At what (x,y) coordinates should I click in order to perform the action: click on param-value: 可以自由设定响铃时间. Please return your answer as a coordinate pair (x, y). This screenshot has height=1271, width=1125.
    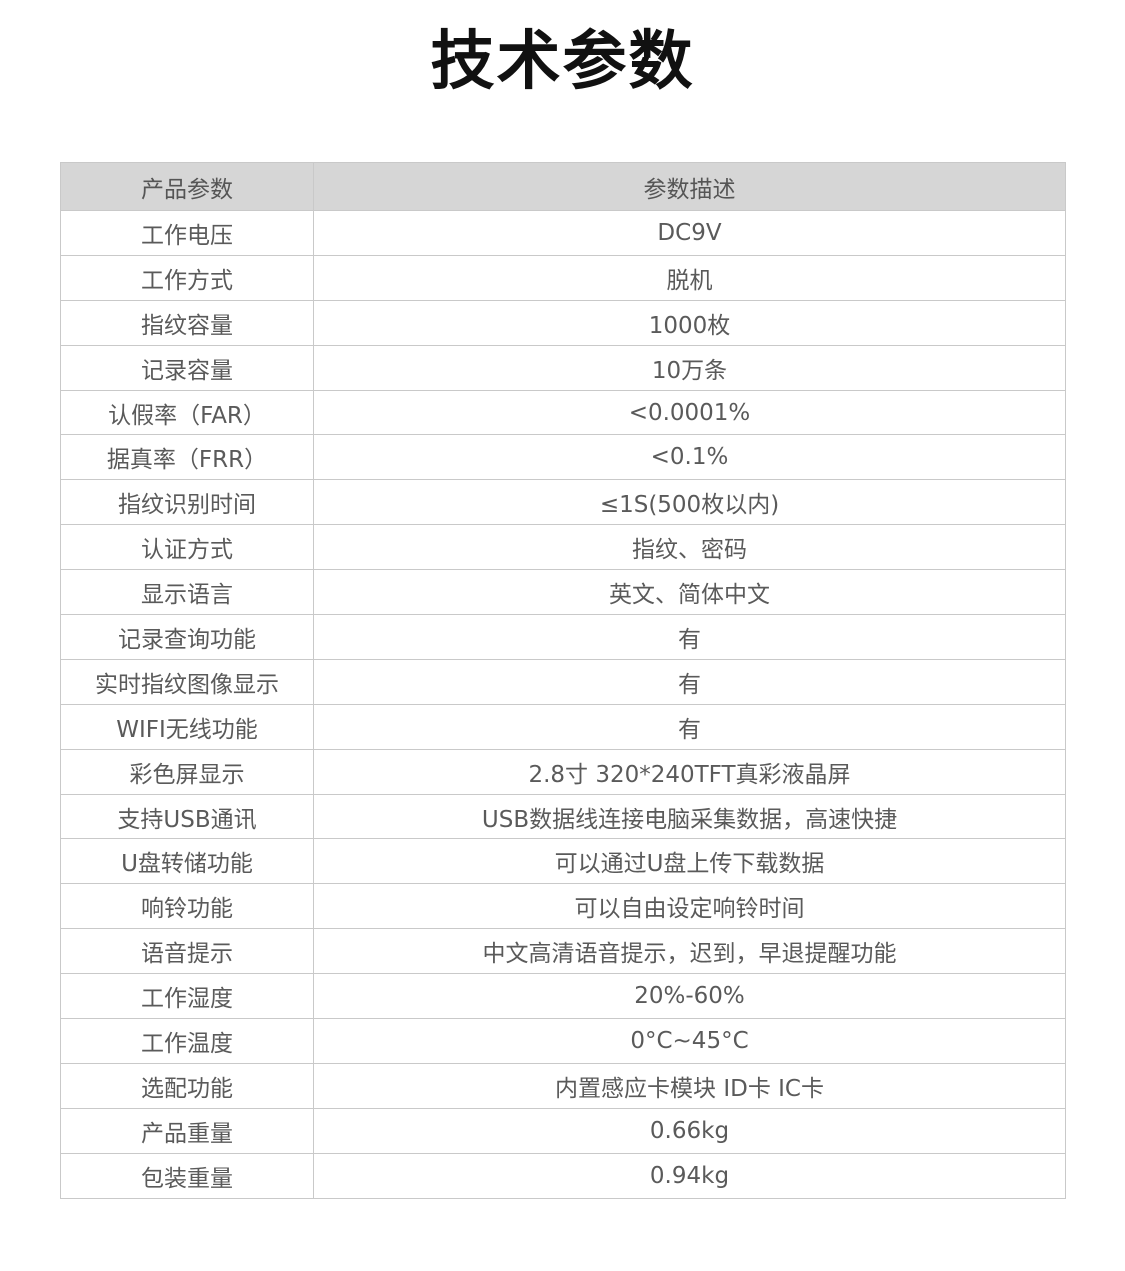
    Looking at the image, I should click on (689, 906).